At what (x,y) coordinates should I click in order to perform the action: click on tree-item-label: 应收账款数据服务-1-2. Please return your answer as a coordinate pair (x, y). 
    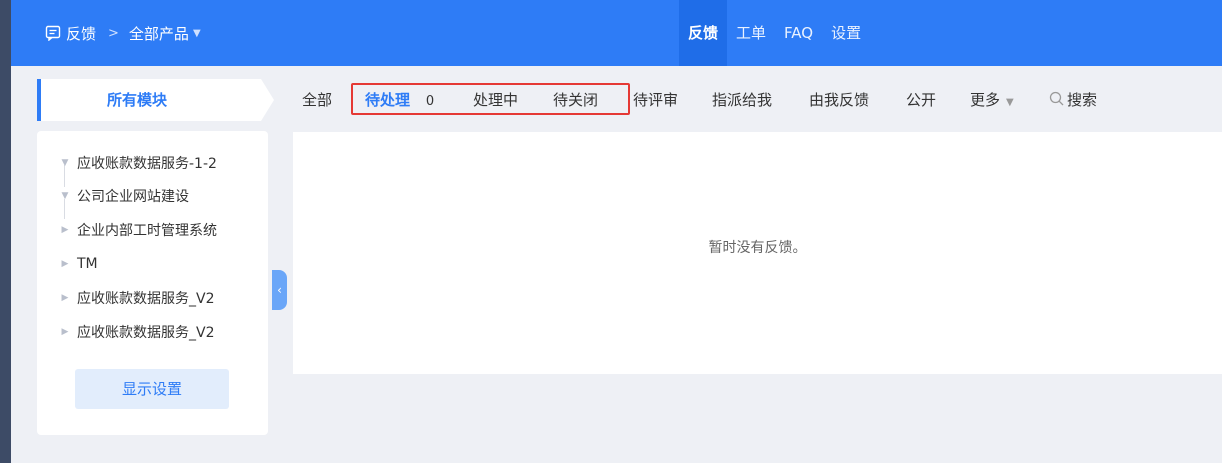
    Looking at the image, I should click on (147, 164).